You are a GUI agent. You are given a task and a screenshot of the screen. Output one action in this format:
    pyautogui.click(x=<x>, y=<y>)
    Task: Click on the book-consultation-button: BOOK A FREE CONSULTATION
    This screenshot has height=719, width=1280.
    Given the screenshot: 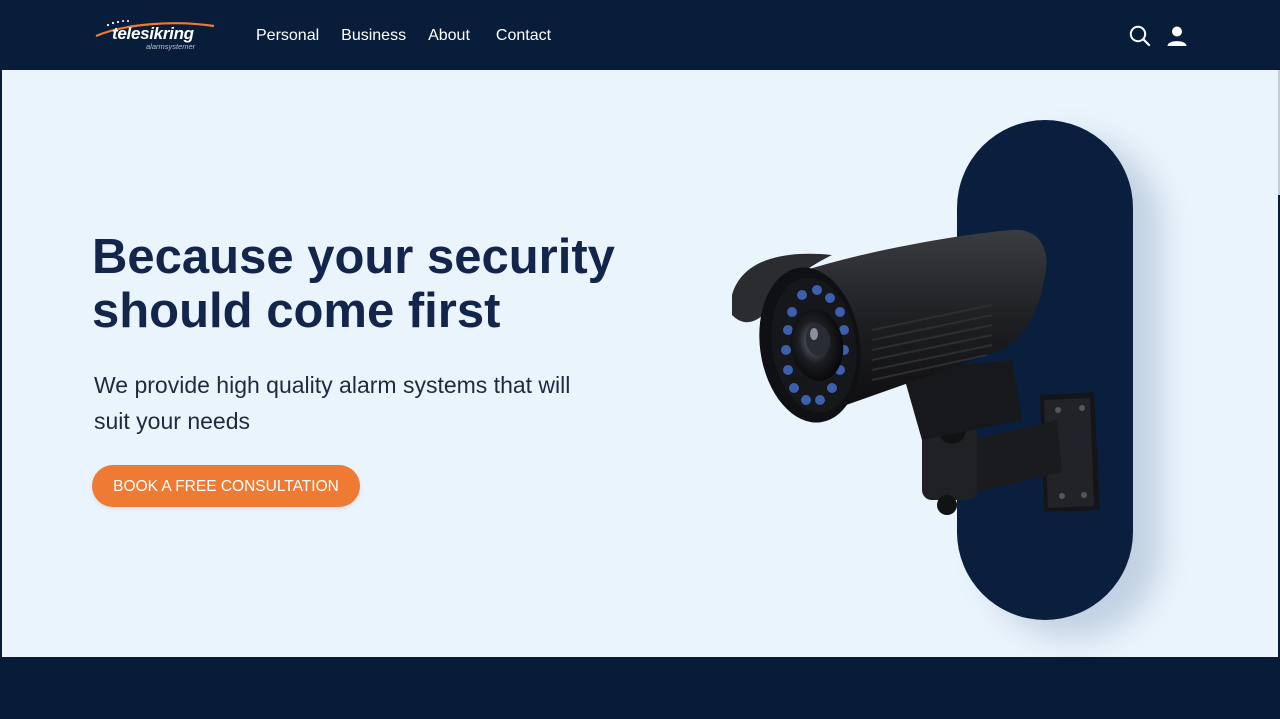 What is the action you would take?
    pyautogui.click(x=226, y=486)
    